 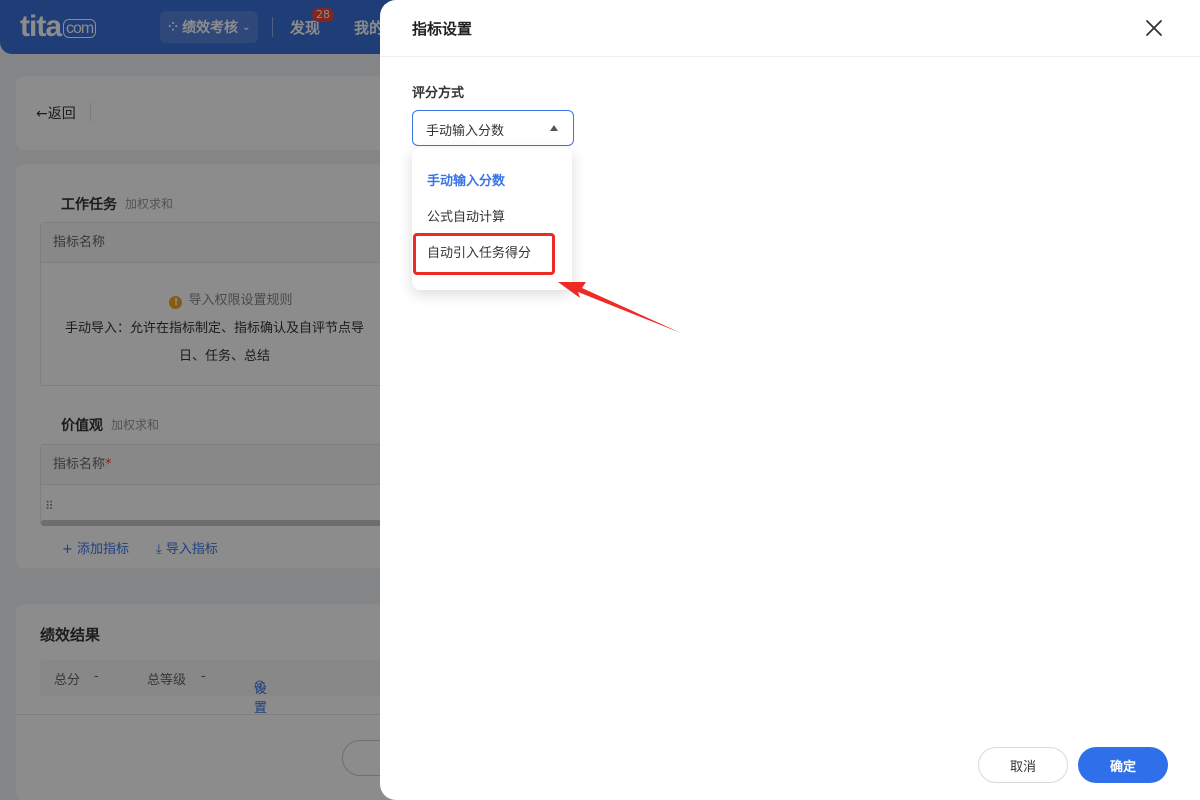 I want to click on confirm-button: 确定, so click(x=1123, y=765).